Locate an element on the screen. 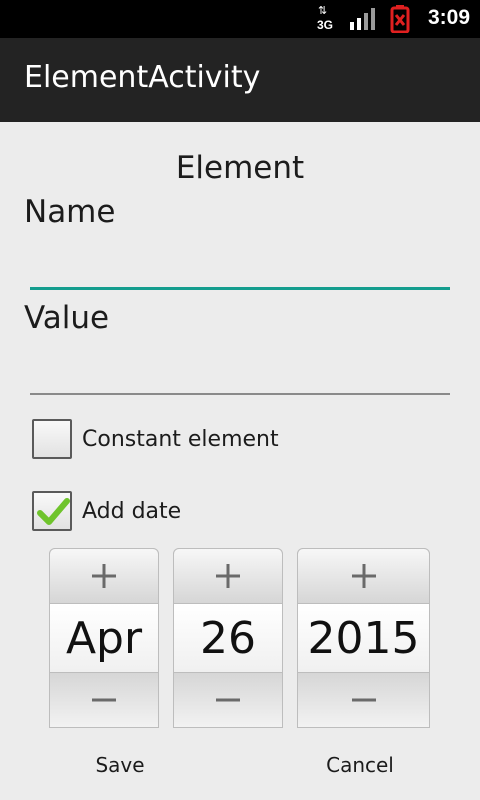 The width and height of the screenshot is (480, 800). year-increment-button is located at coordinates (363, 576).